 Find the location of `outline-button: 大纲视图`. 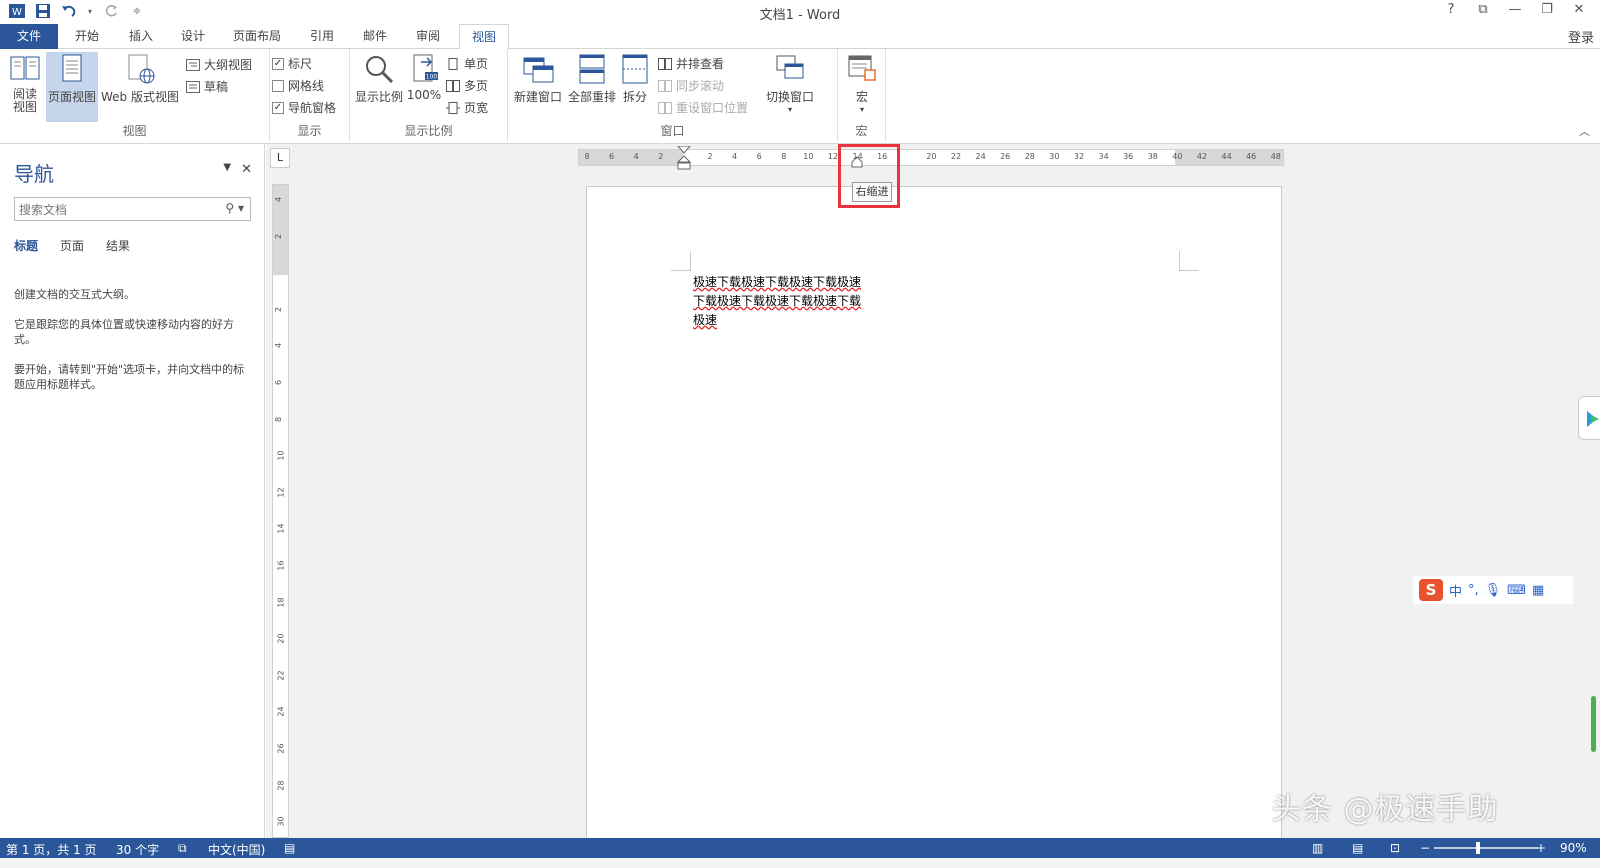

outline-button: 大纲视图 is located at coordinates (219, 64).